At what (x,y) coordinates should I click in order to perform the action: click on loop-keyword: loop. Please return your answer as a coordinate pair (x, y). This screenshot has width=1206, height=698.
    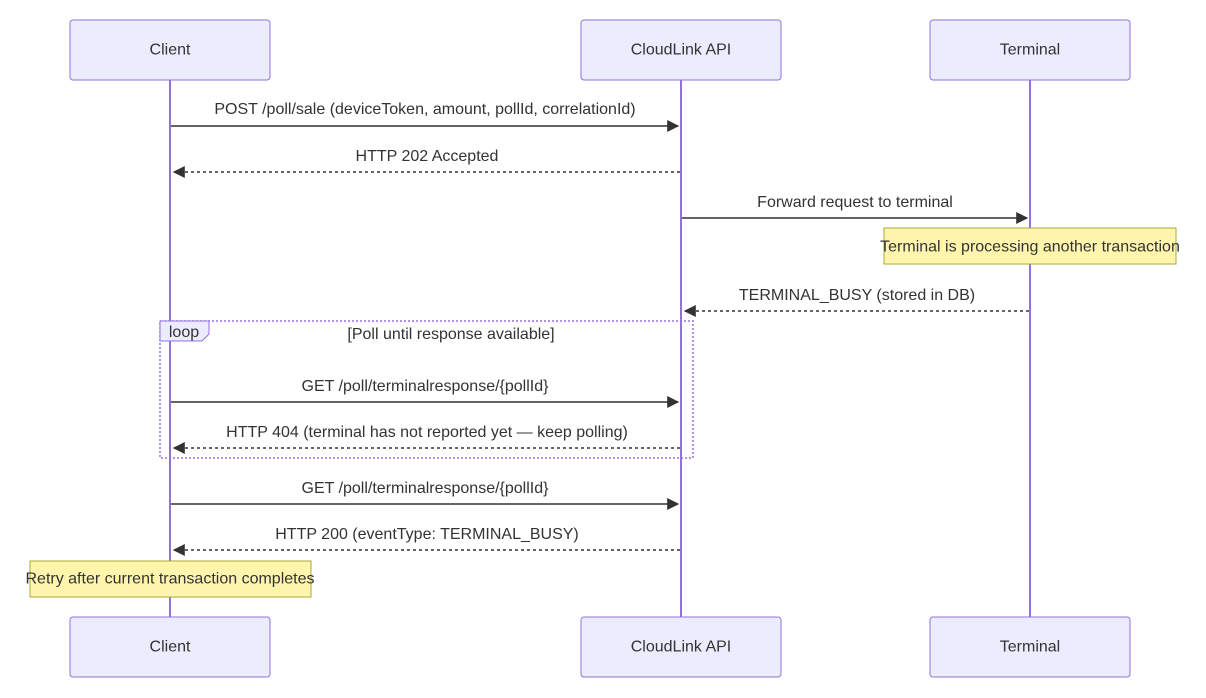
    Looking at the image, I should click on (184, 332).